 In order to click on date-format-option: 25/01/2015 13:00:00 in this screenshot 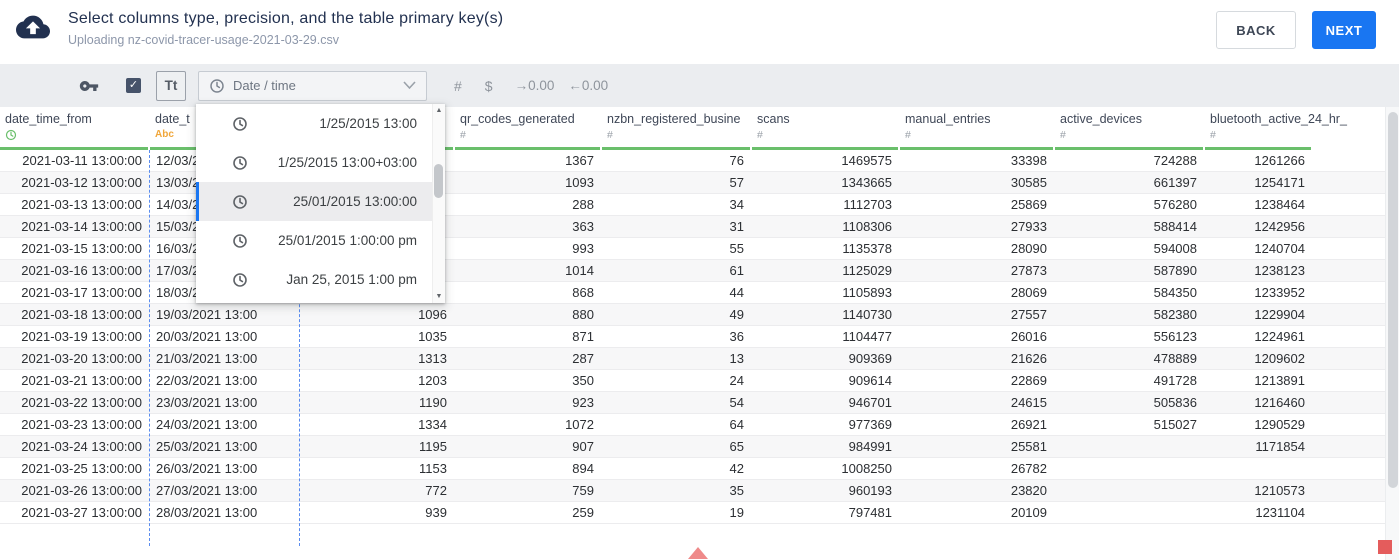, I will do `click(320, 201)`.